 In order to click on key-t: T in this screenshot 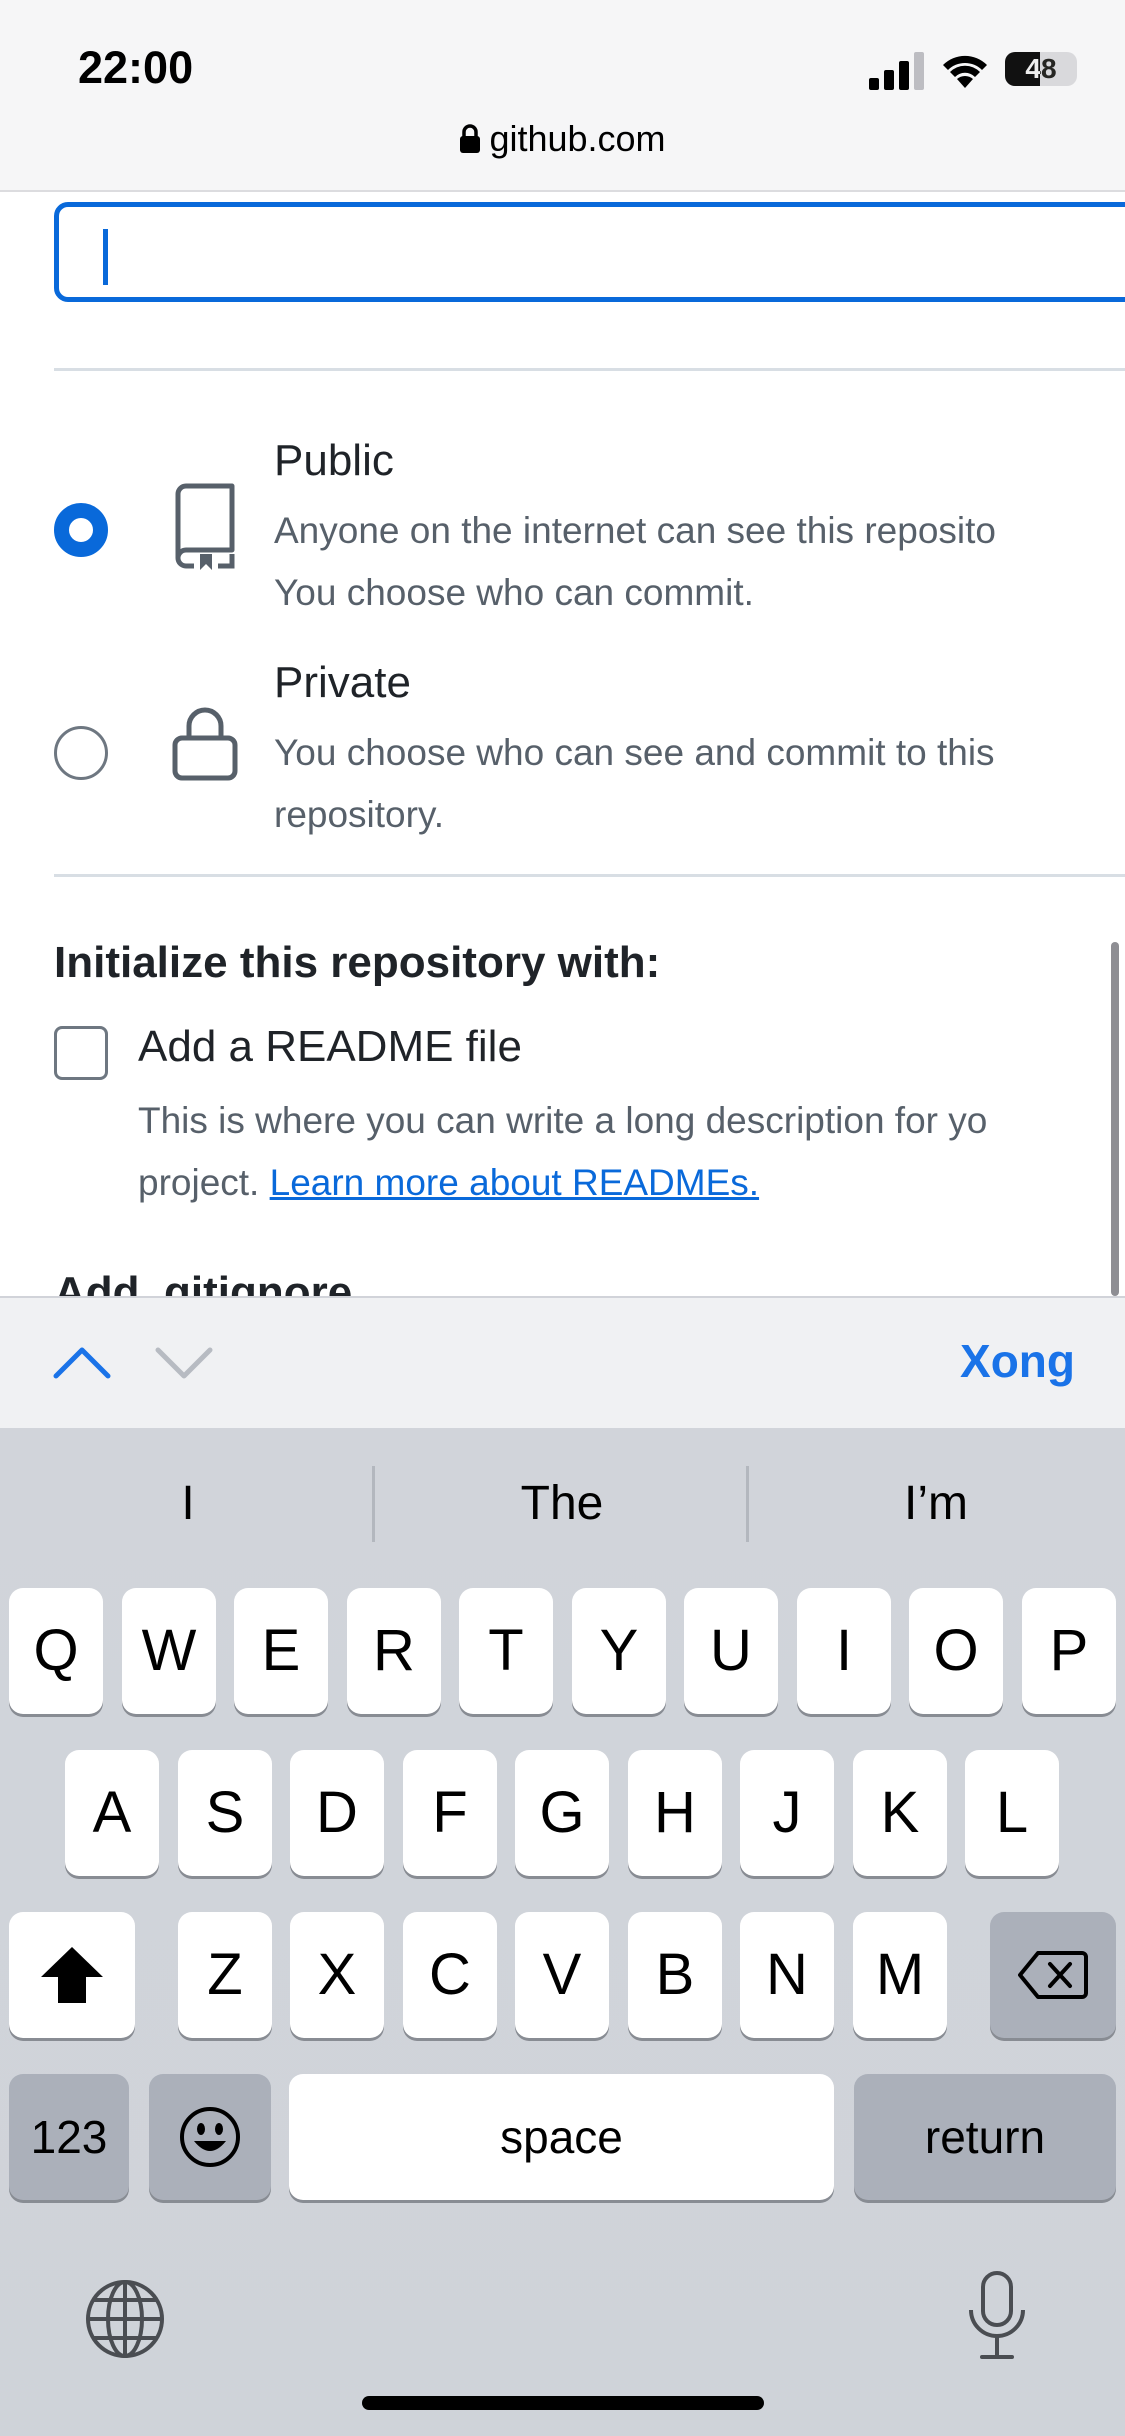, I will do `click(506, 1651)`.